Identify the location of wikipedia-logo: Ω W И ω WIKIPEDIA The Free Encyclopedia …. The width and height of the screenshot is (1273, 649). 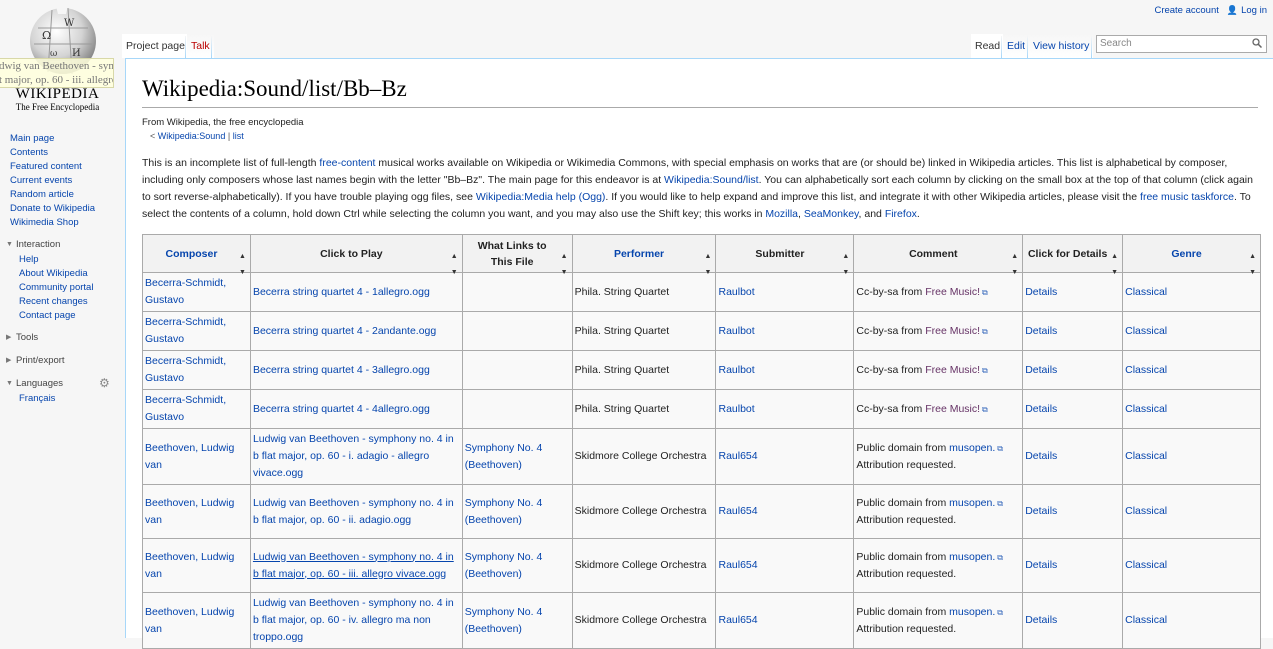
(60, 60).